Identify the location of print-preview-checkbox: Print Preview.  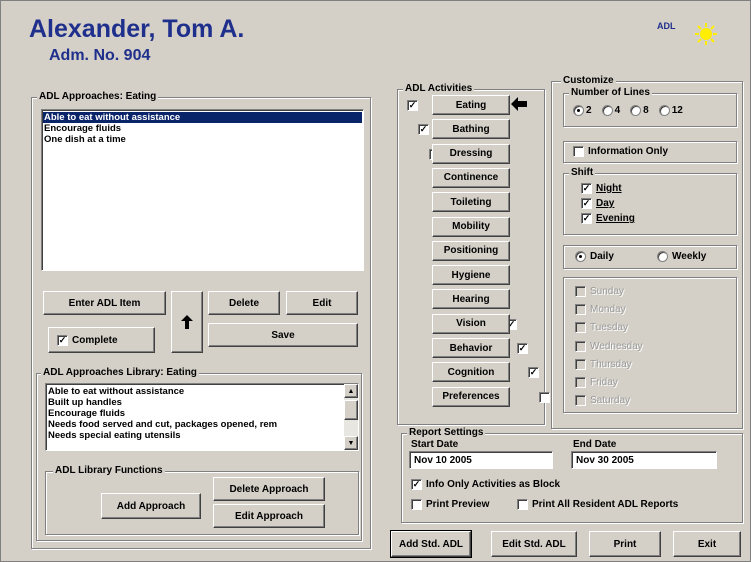
(450, 504).